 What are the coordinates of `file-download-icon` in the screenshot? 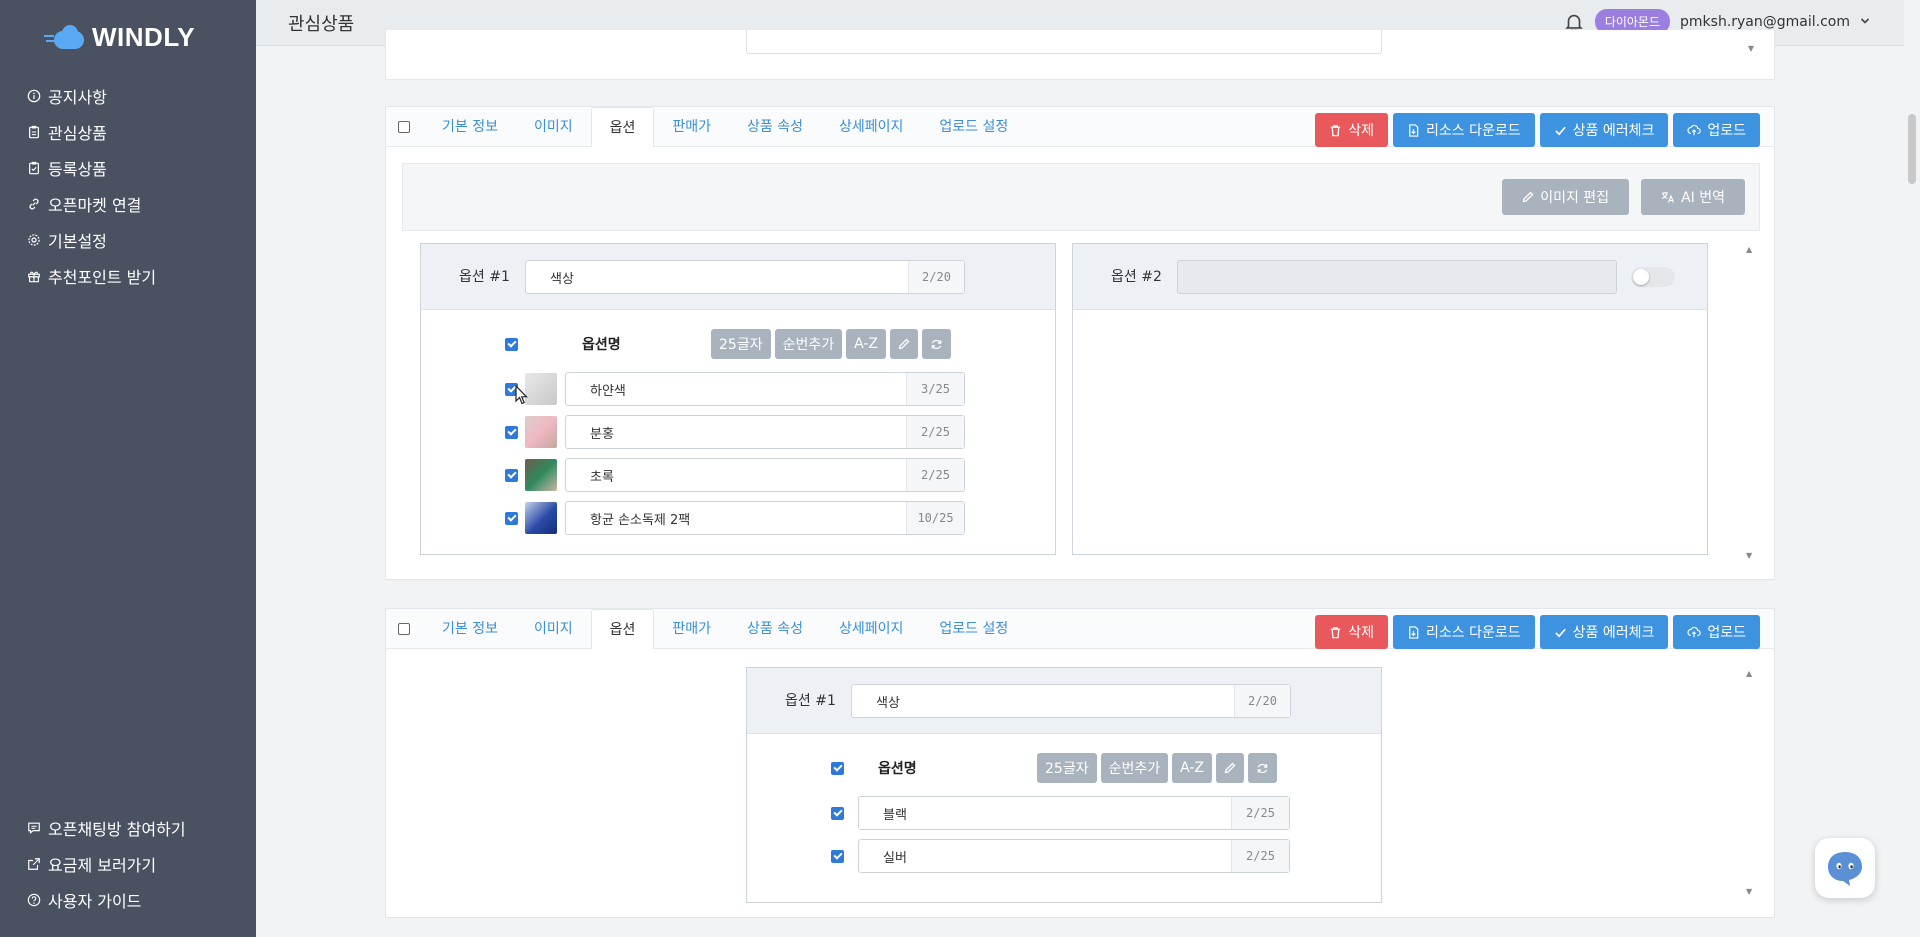 It's located at (1414, 632).